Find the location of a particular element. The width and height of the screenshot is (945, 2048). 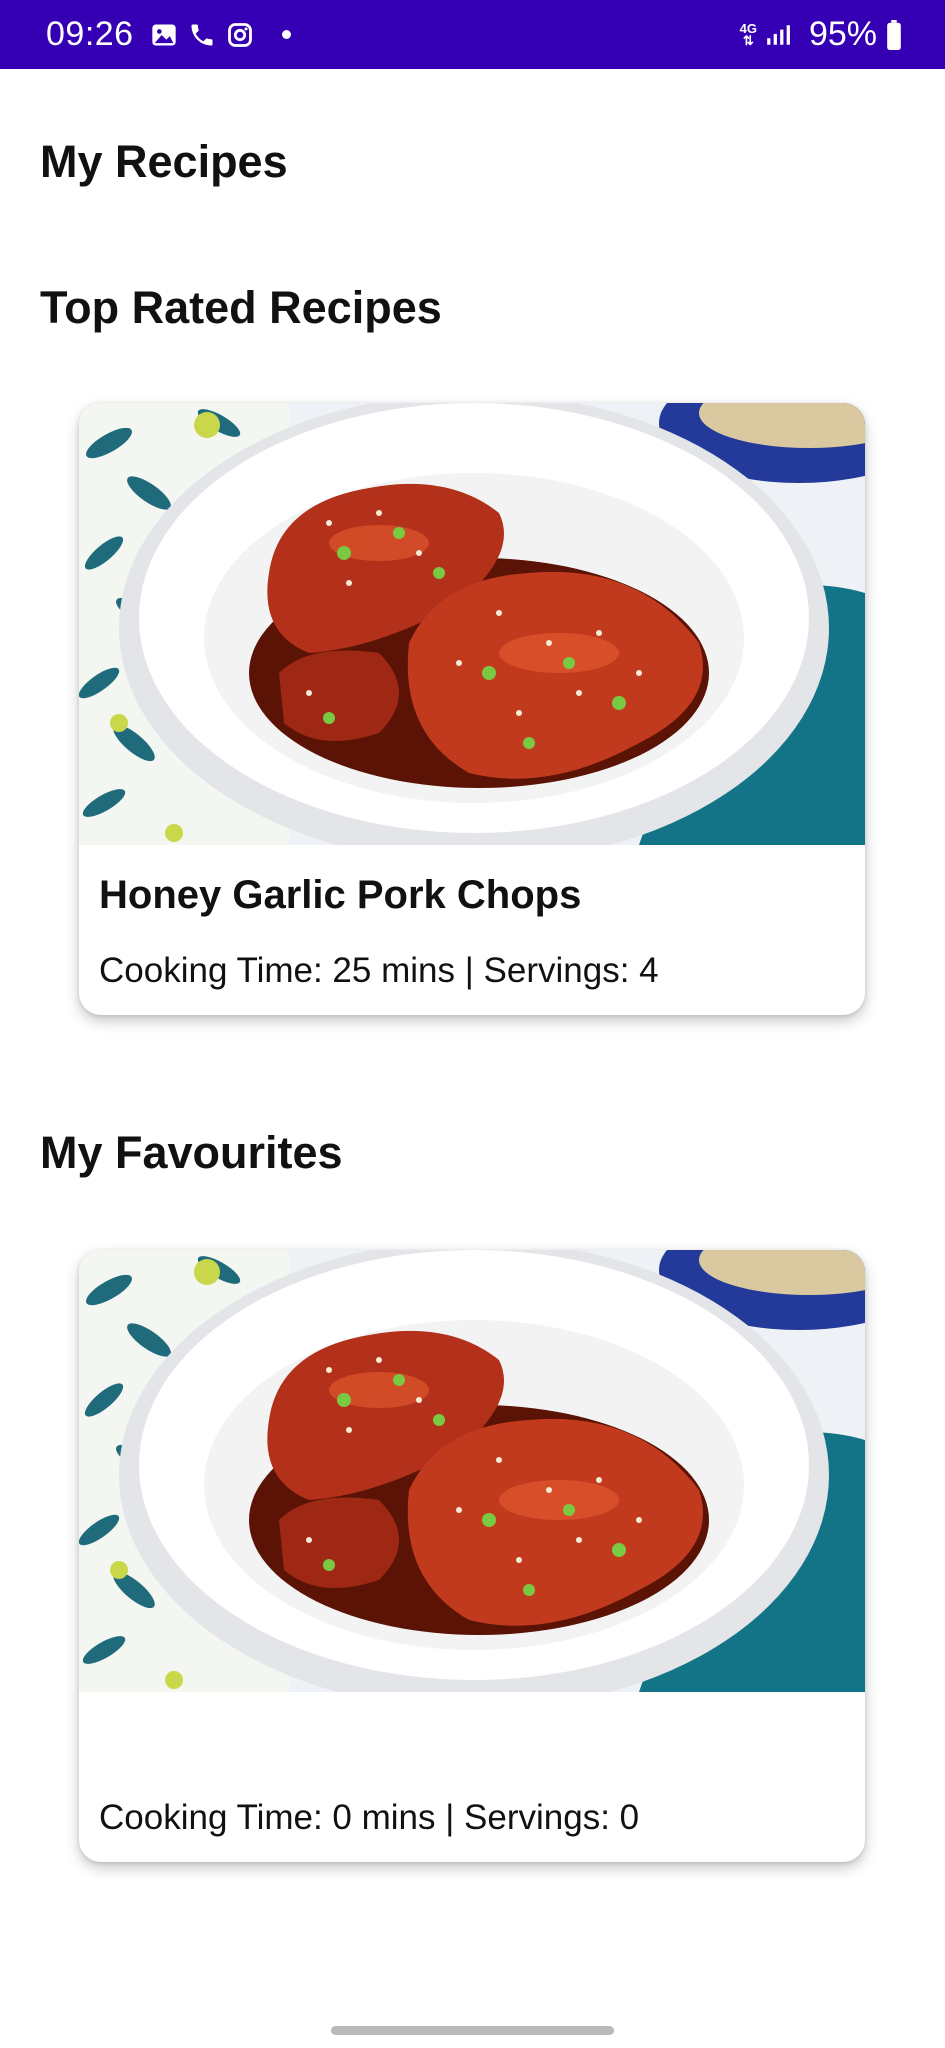

status-bar-left: 09:26 is located at coordinates (168, 34).